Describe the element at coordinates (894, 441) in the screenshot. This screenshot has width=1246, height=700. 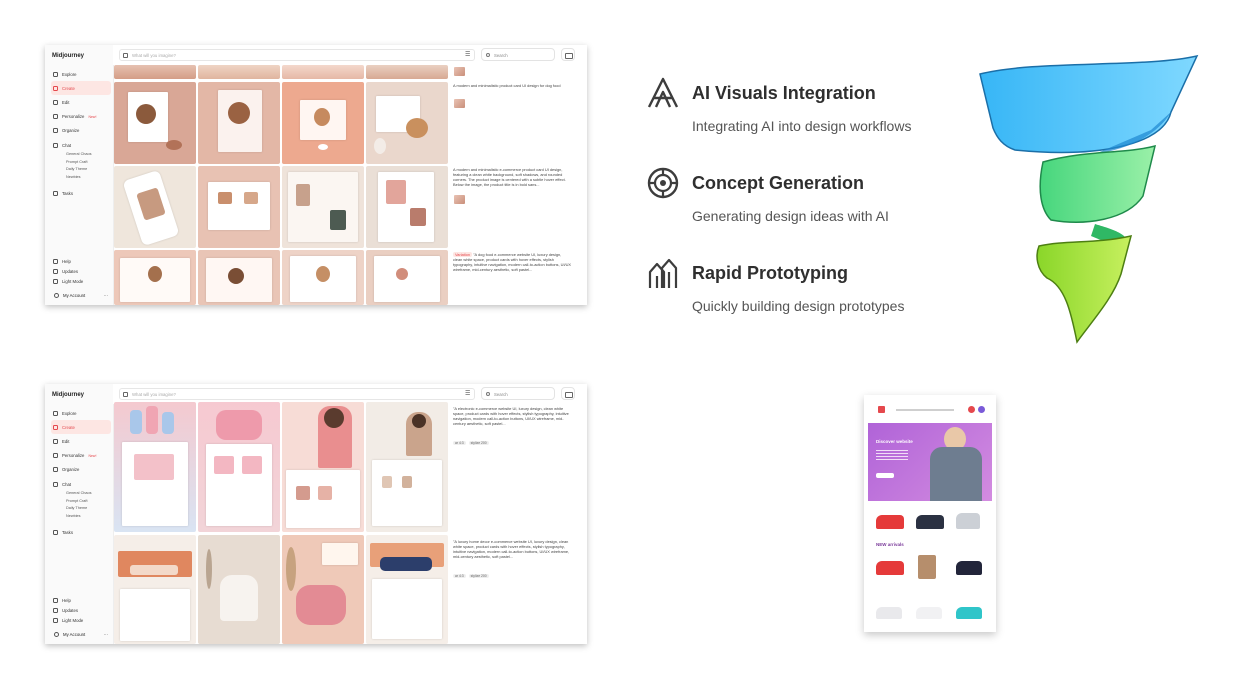
I see `hero-heading: Discover website` at that location.